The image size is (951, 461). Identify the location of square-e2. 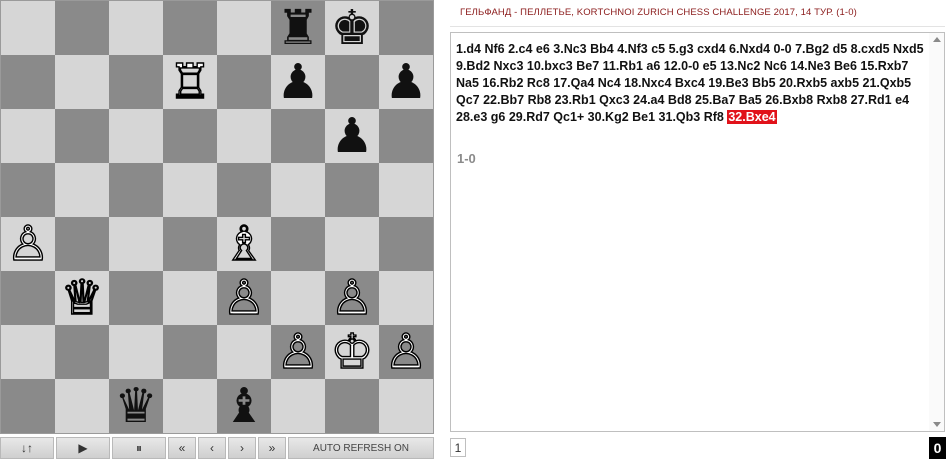
(244, 352).